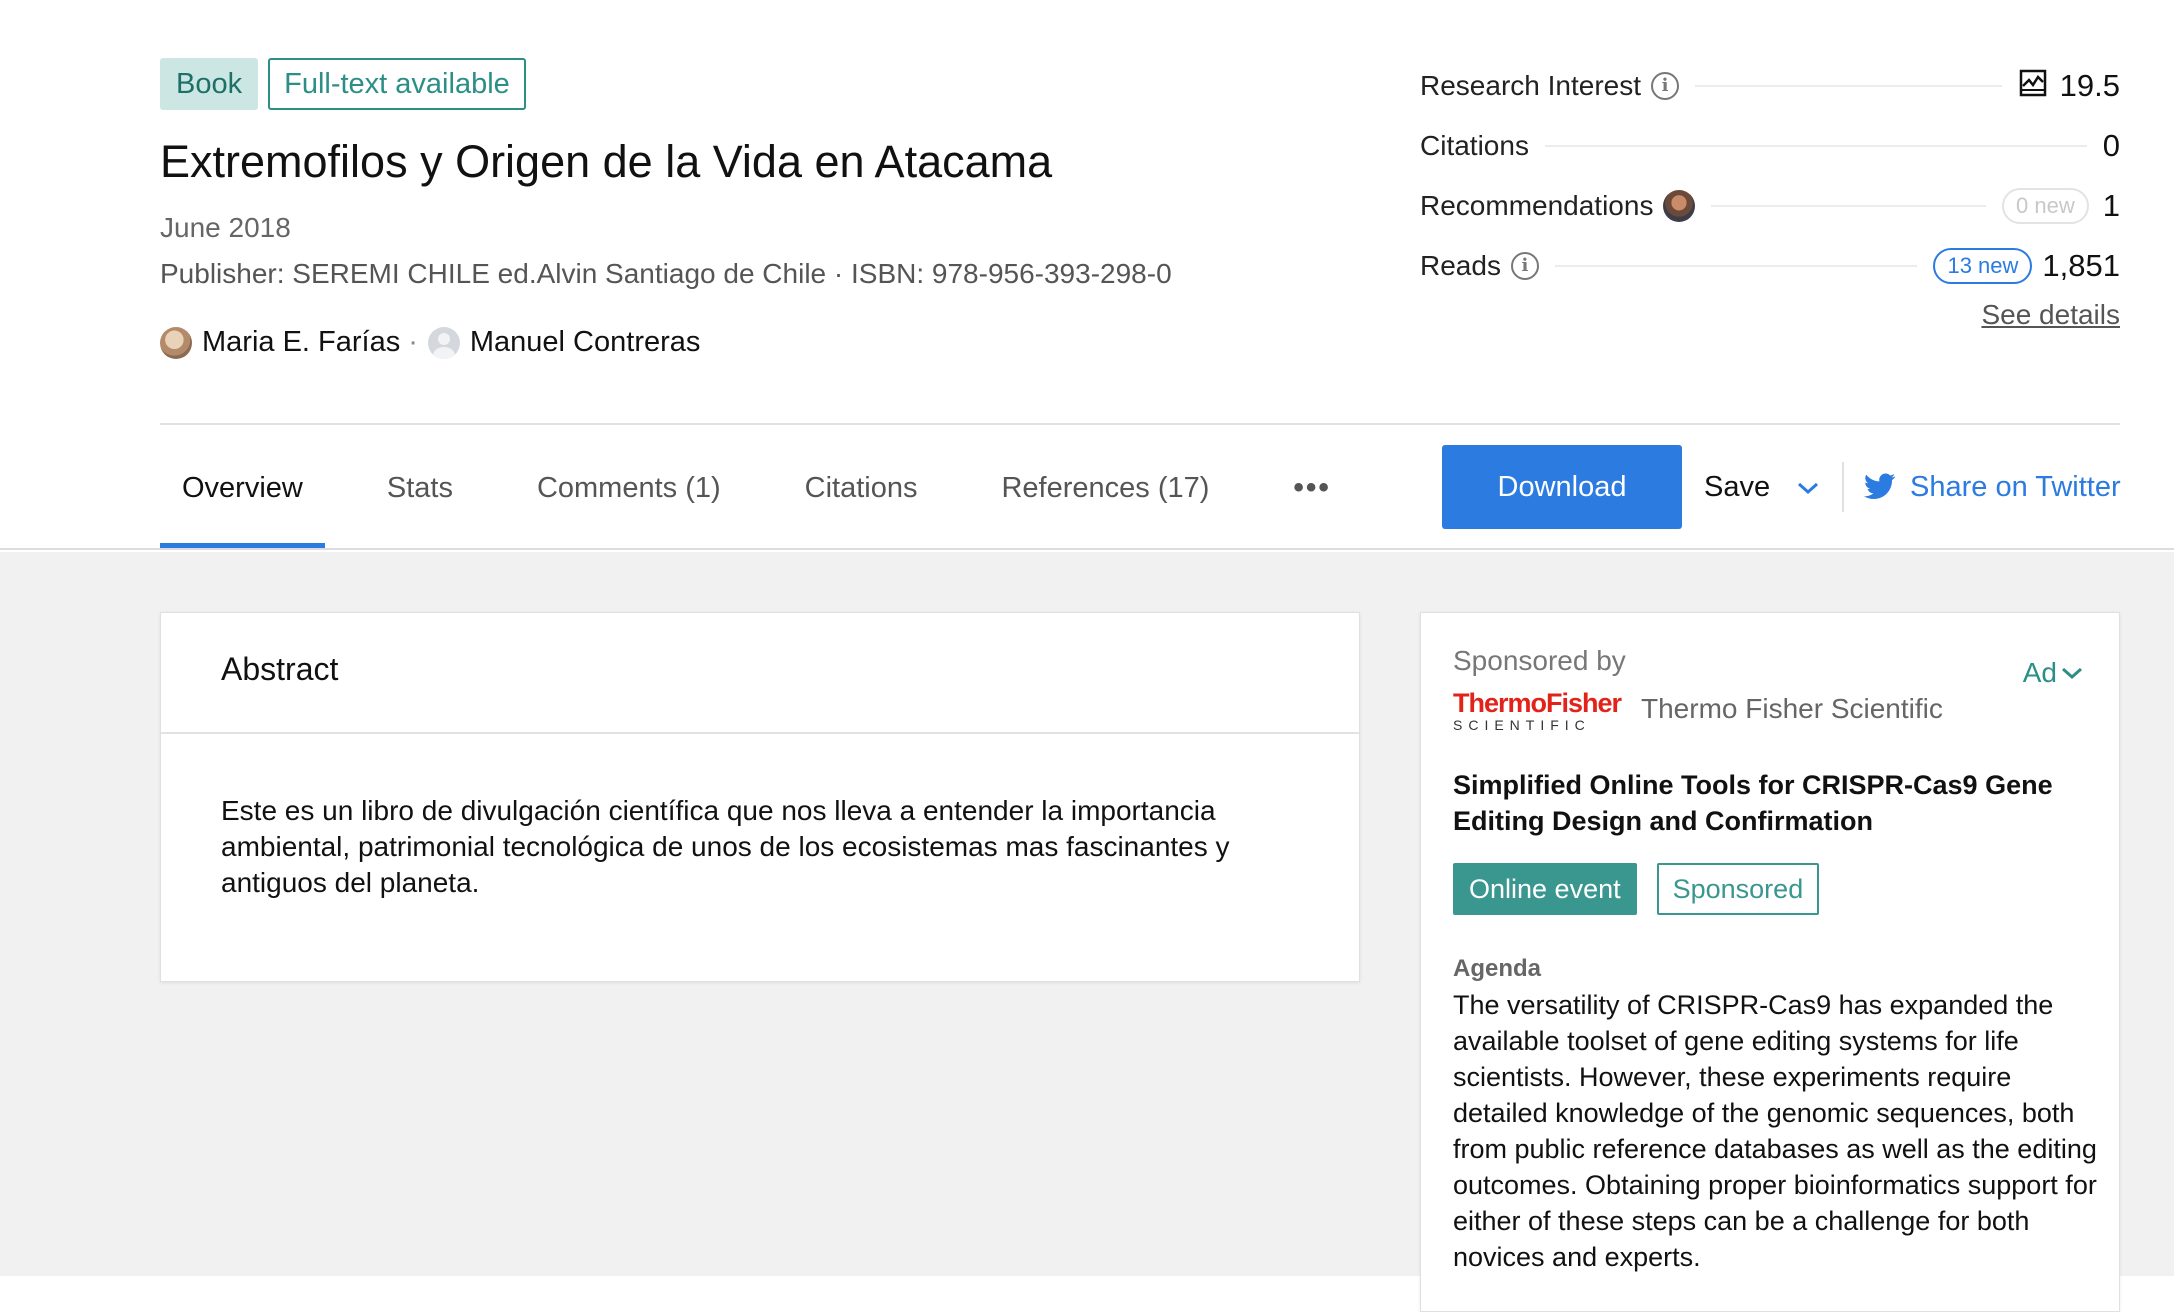 The width and height of the screenshot is (2174, 1312). What do you see at coordinates (1537, 205) in the screenshot?
I see `stat-label: Recommendations` at bounding box center [1537, 205].